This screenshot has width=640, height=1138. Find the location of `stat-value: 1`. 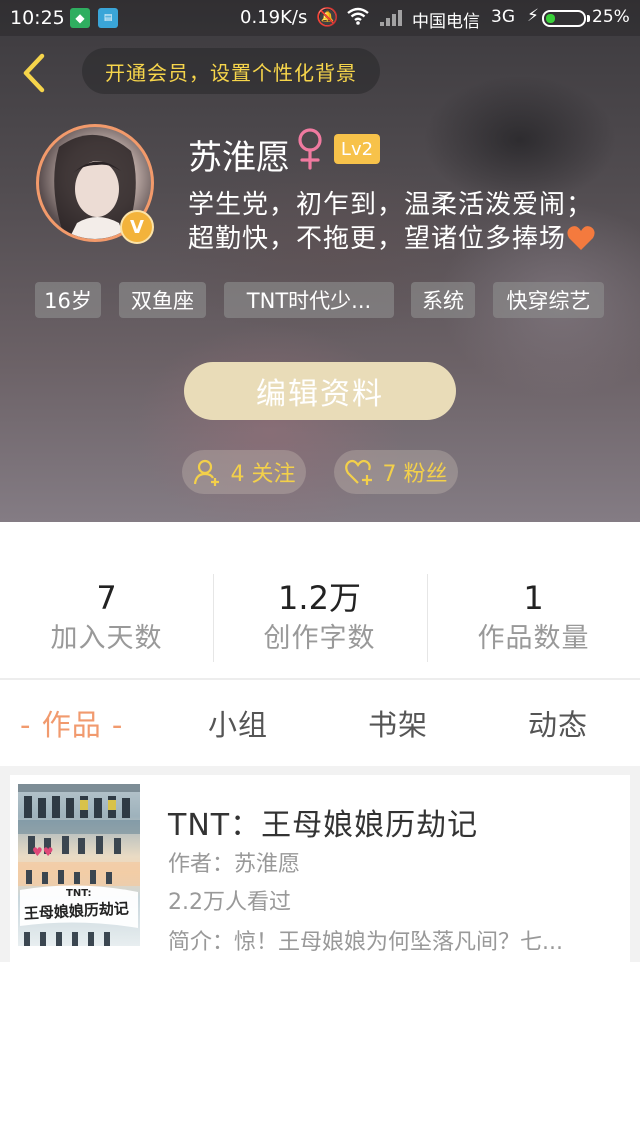

stat-value: 1 is located at coordinates (533, 598).